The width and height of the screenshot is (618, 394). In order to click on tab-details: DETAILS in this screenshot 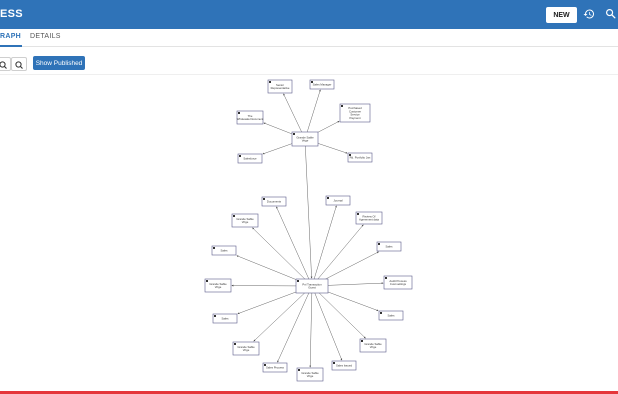, I will do `click(45, 36)`.